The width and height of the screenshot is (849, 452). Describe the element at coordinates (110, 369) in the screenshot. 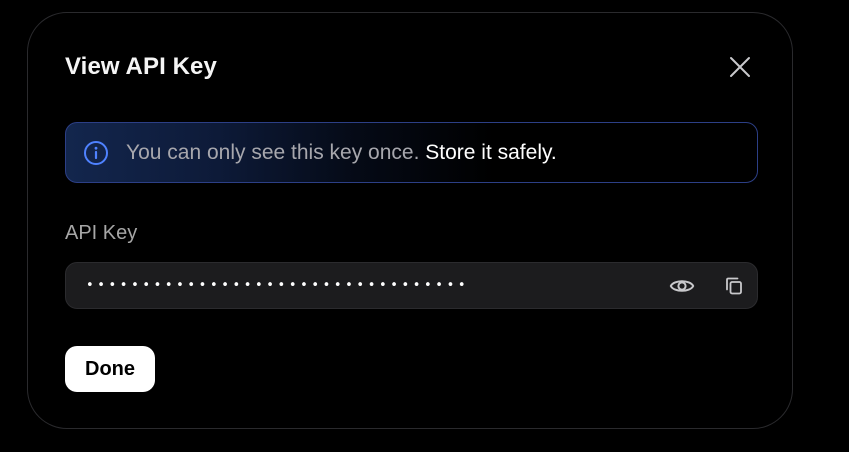

I see `done-button: Done` at that location.